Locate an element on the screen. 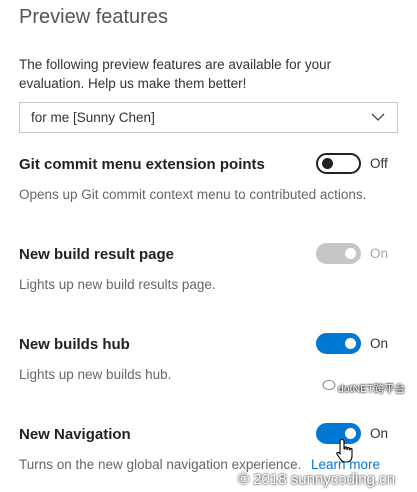 The width and height of the screenshot is (417, 492). scope-dropdown: for me [Sunny Chen] is located at coordinates (208, 117).